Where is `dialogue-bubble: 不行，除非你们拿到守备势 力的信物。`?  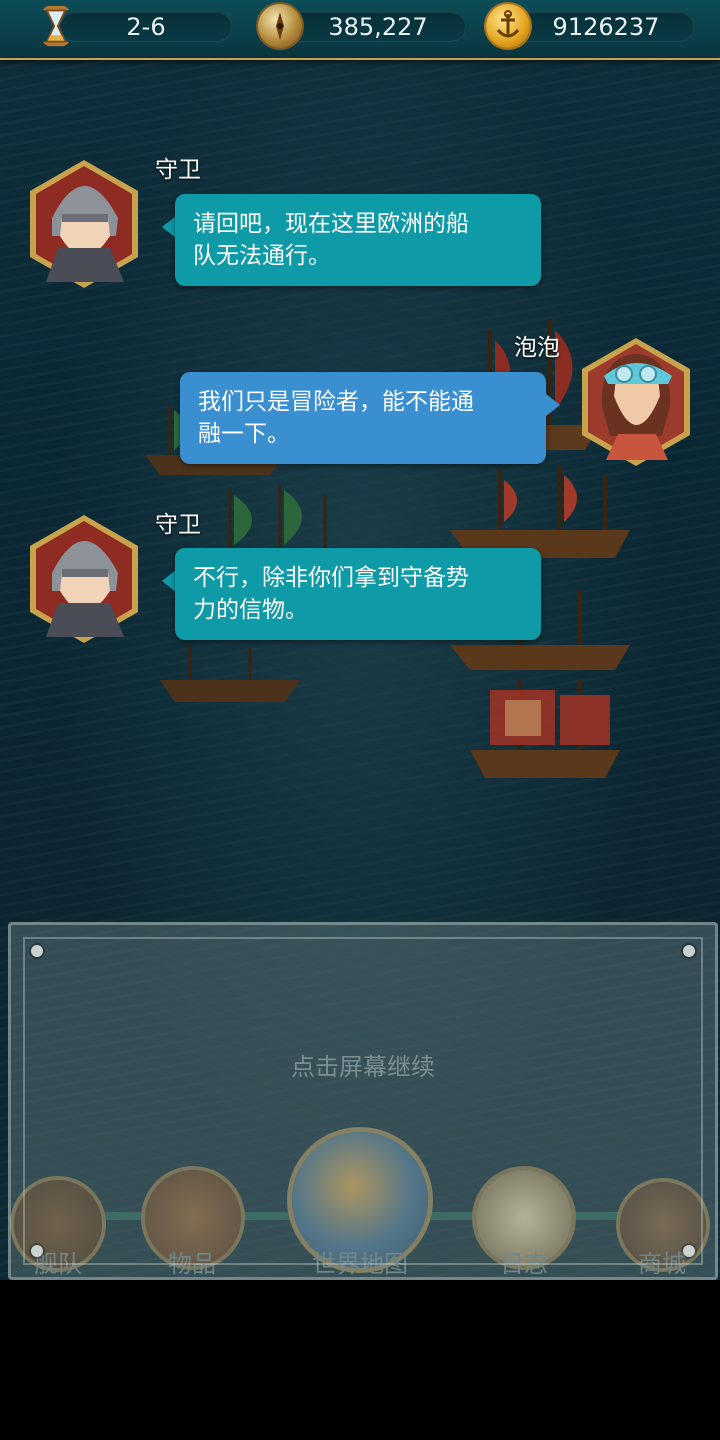 dialogue-bubble: 不行，除非你们拿到守备势 力的信物。 is located at coordinates (358, 594).